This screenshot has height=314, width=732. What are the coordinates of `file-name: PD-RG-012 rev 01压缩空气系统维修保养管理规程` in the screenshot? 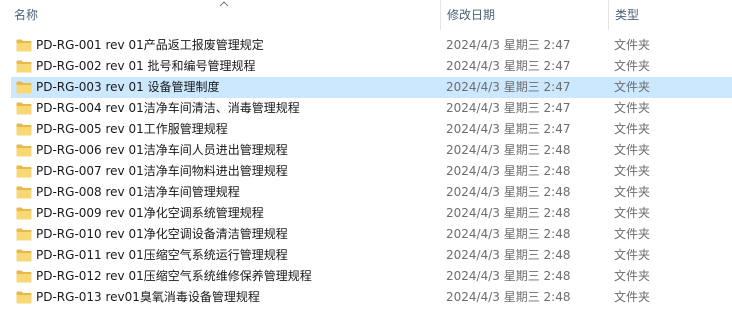 It's located at (236, 276).